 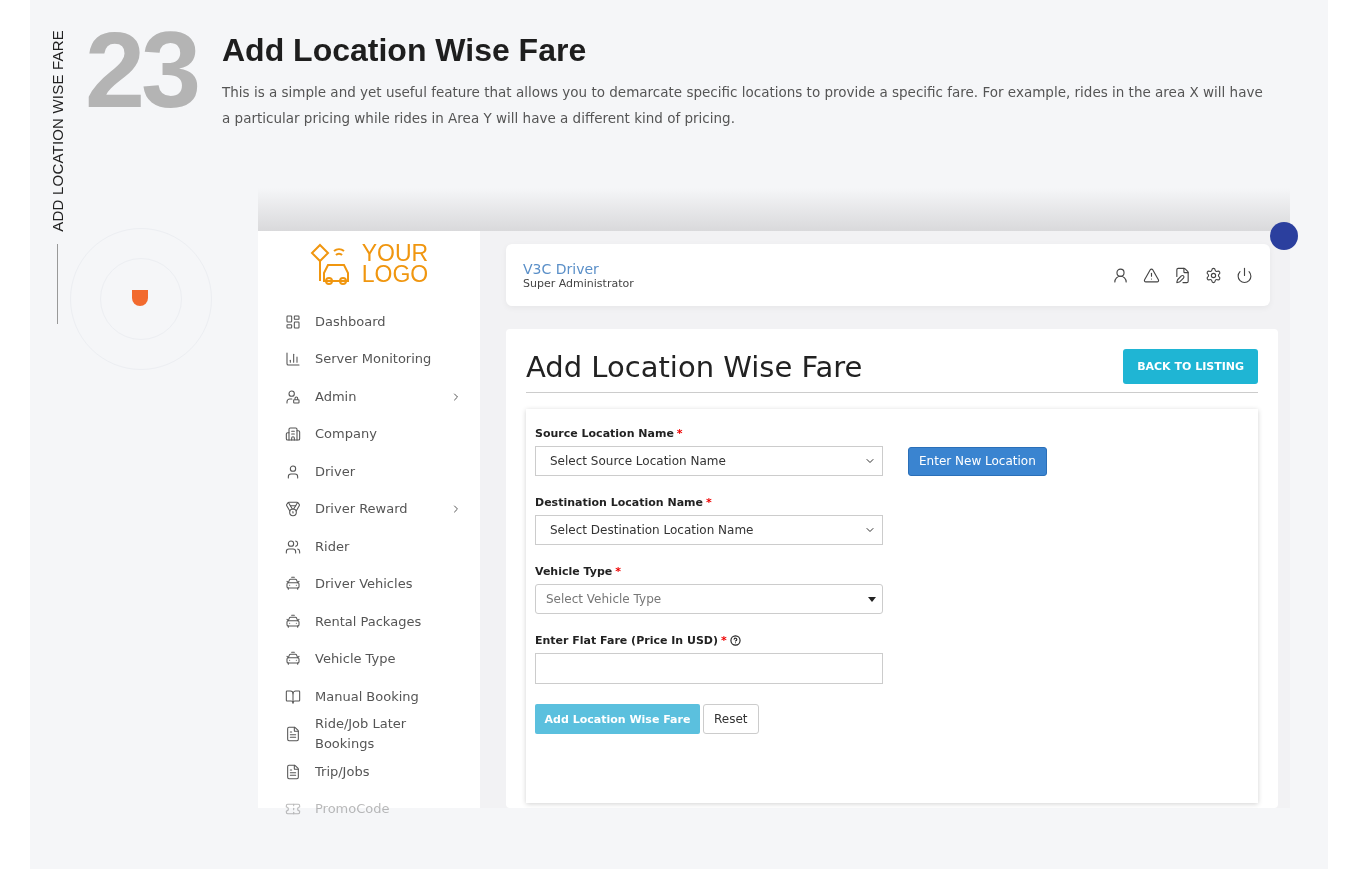 I want to click on sidebar-item: Dashboard, so click(x=369, y=322).